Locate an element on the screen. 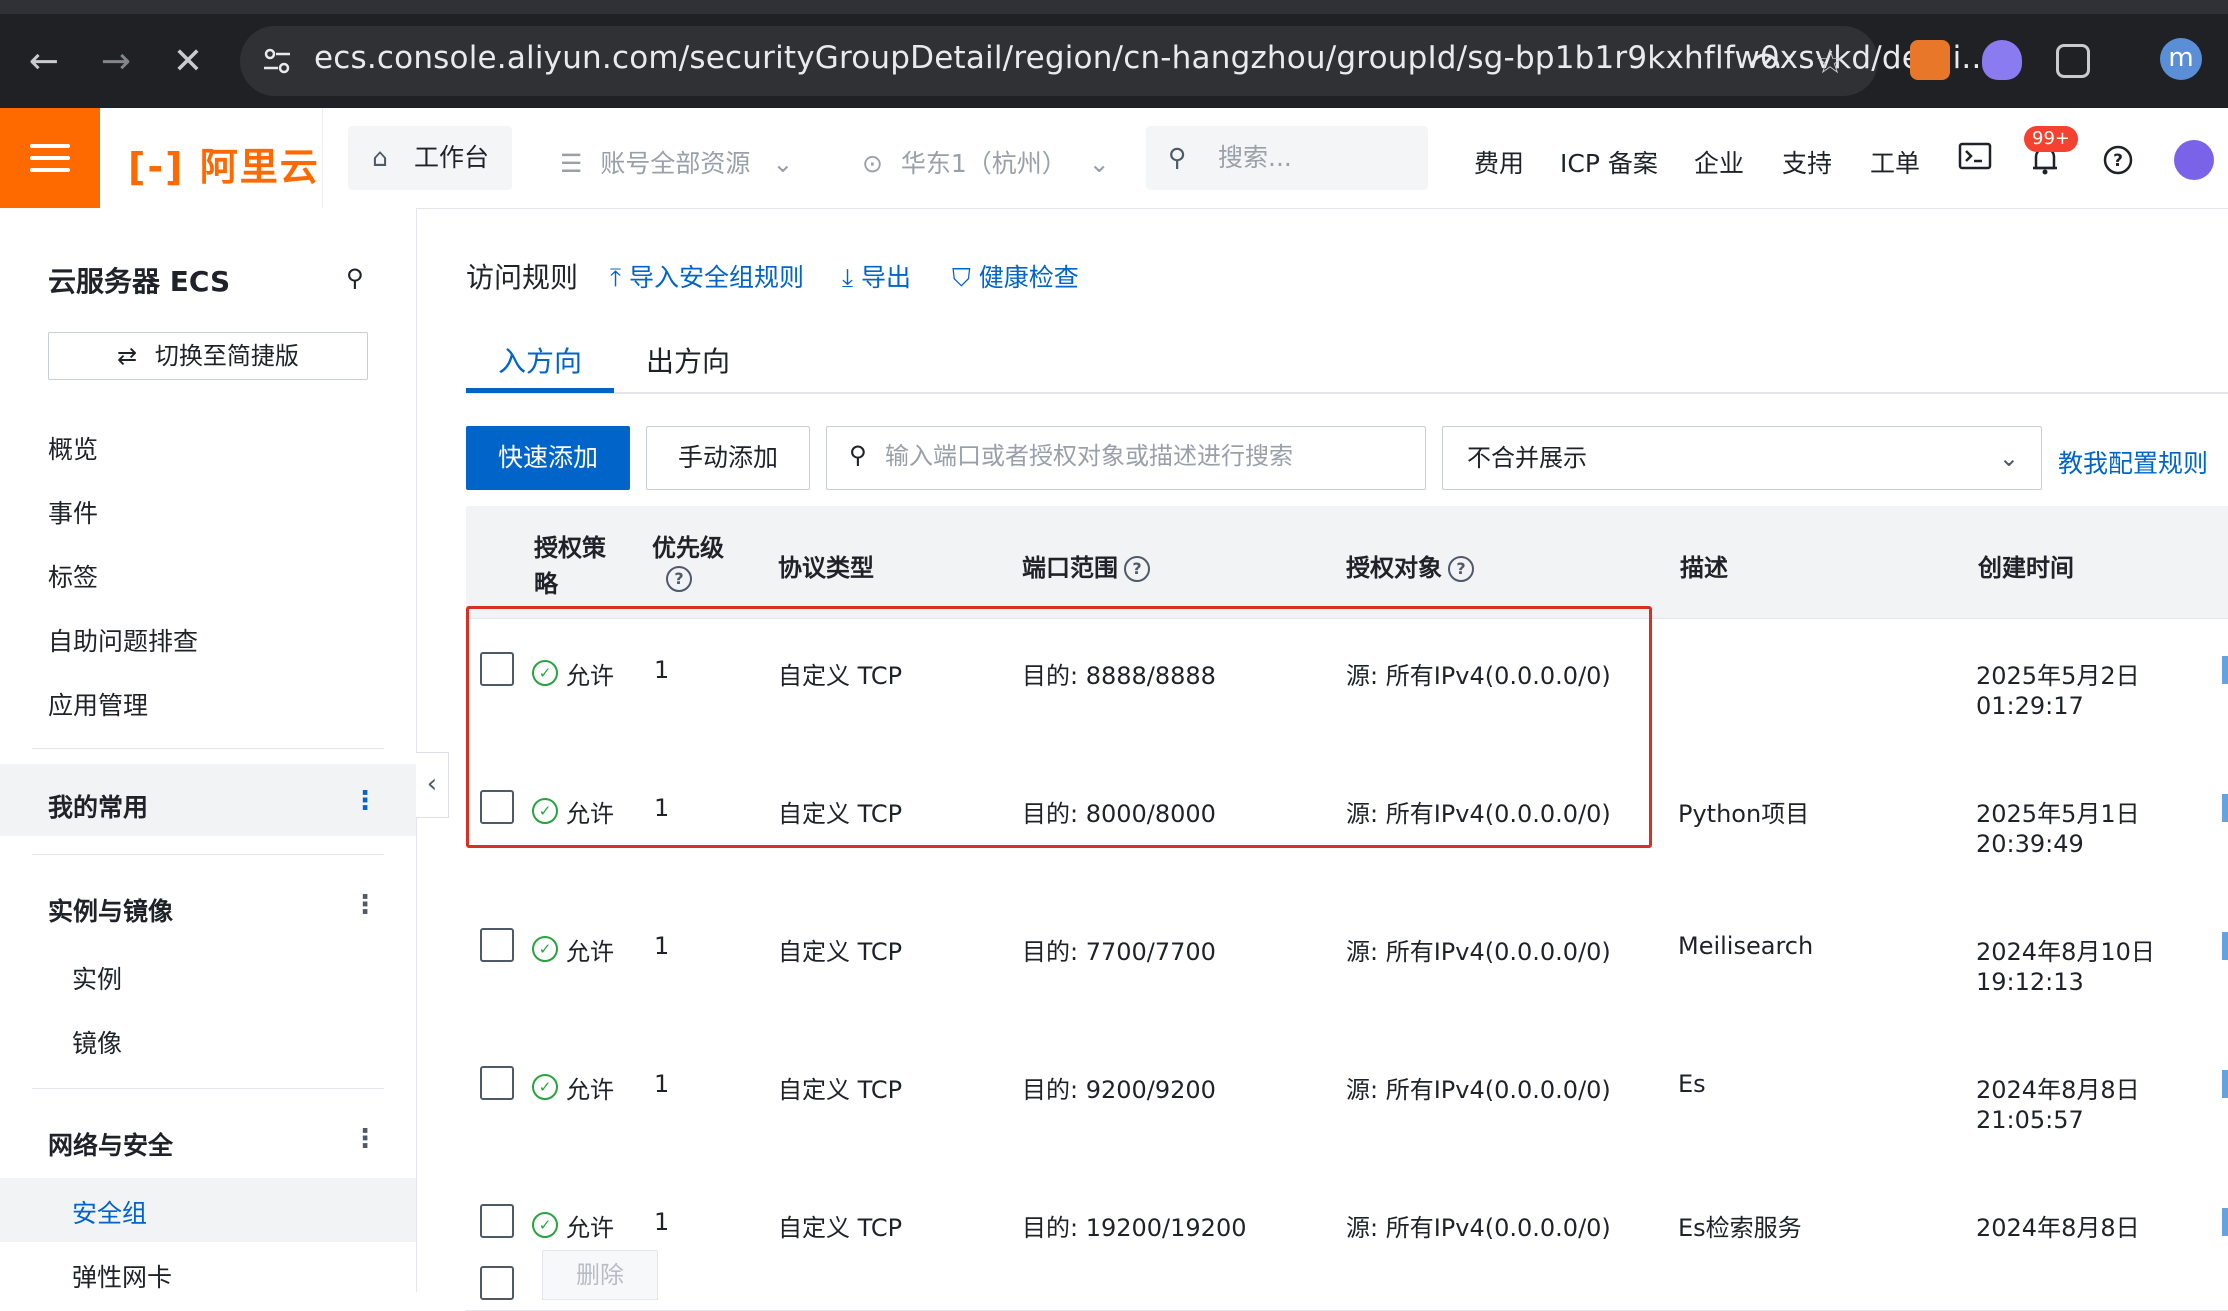 This screenshot has height=1311, width=2228. sidebar-divider is located at coordinates (208, 854).